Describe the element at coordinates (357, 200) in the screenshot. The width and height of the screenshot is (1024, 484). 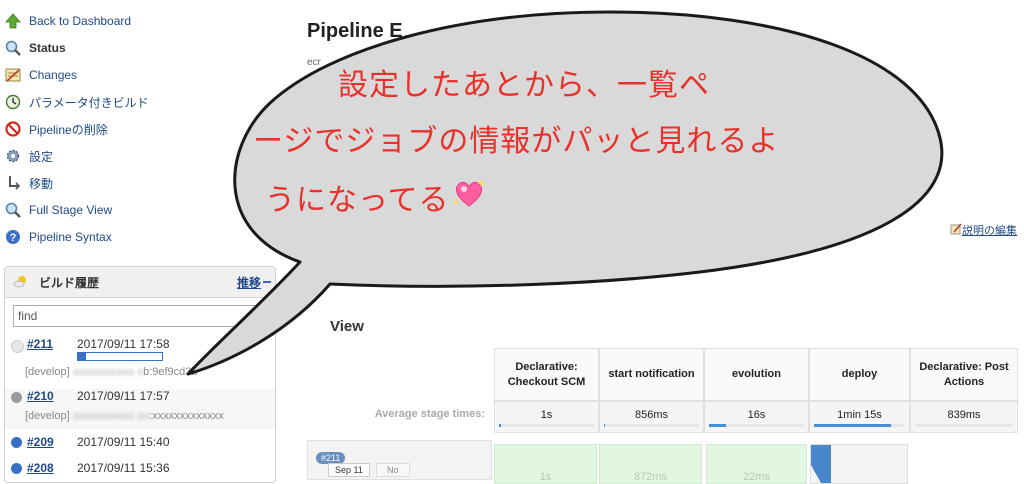
I see `bubble-text-line: うになってる` at that location.